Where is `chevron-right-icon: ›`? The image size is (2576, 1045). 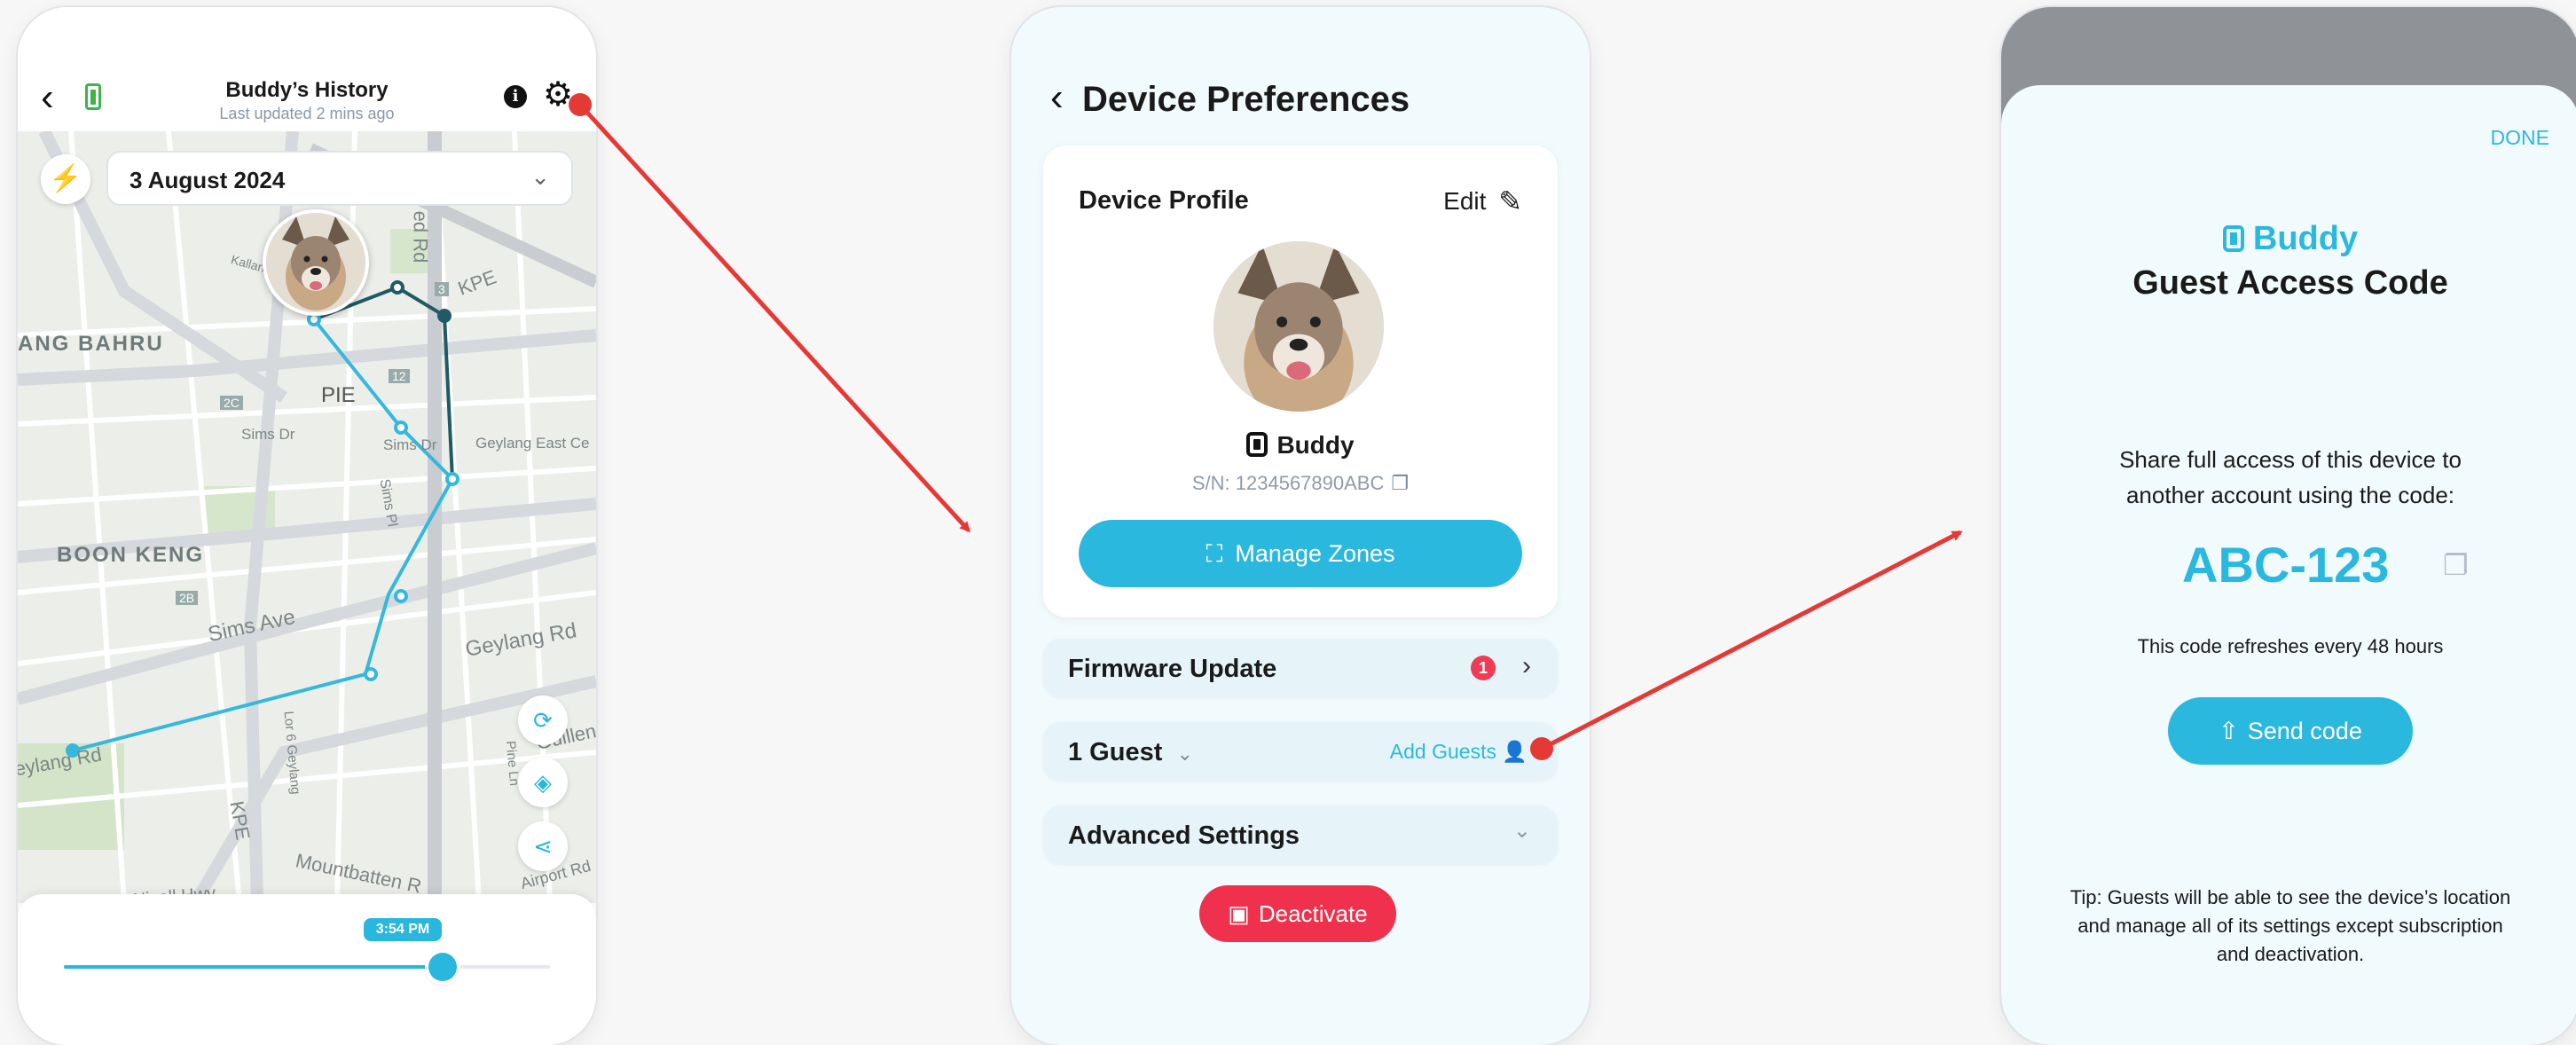
chevron-right-icon: › is located at coordinates (1526, 665).